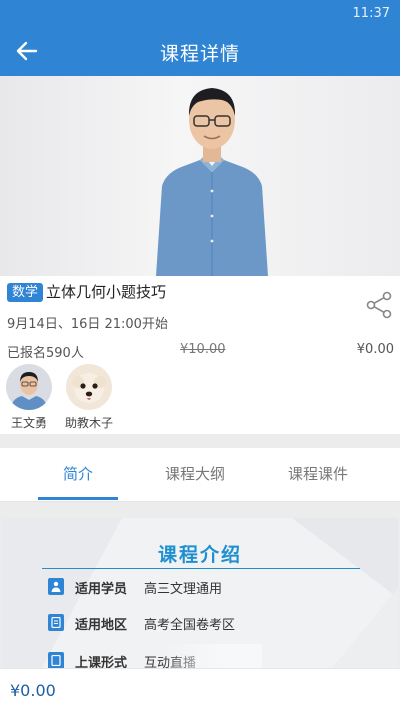  What do you see at coordinates (88, 423) in the screenshot?
I see `assistant-name: 助教木子` at bounding box center [88, 423].